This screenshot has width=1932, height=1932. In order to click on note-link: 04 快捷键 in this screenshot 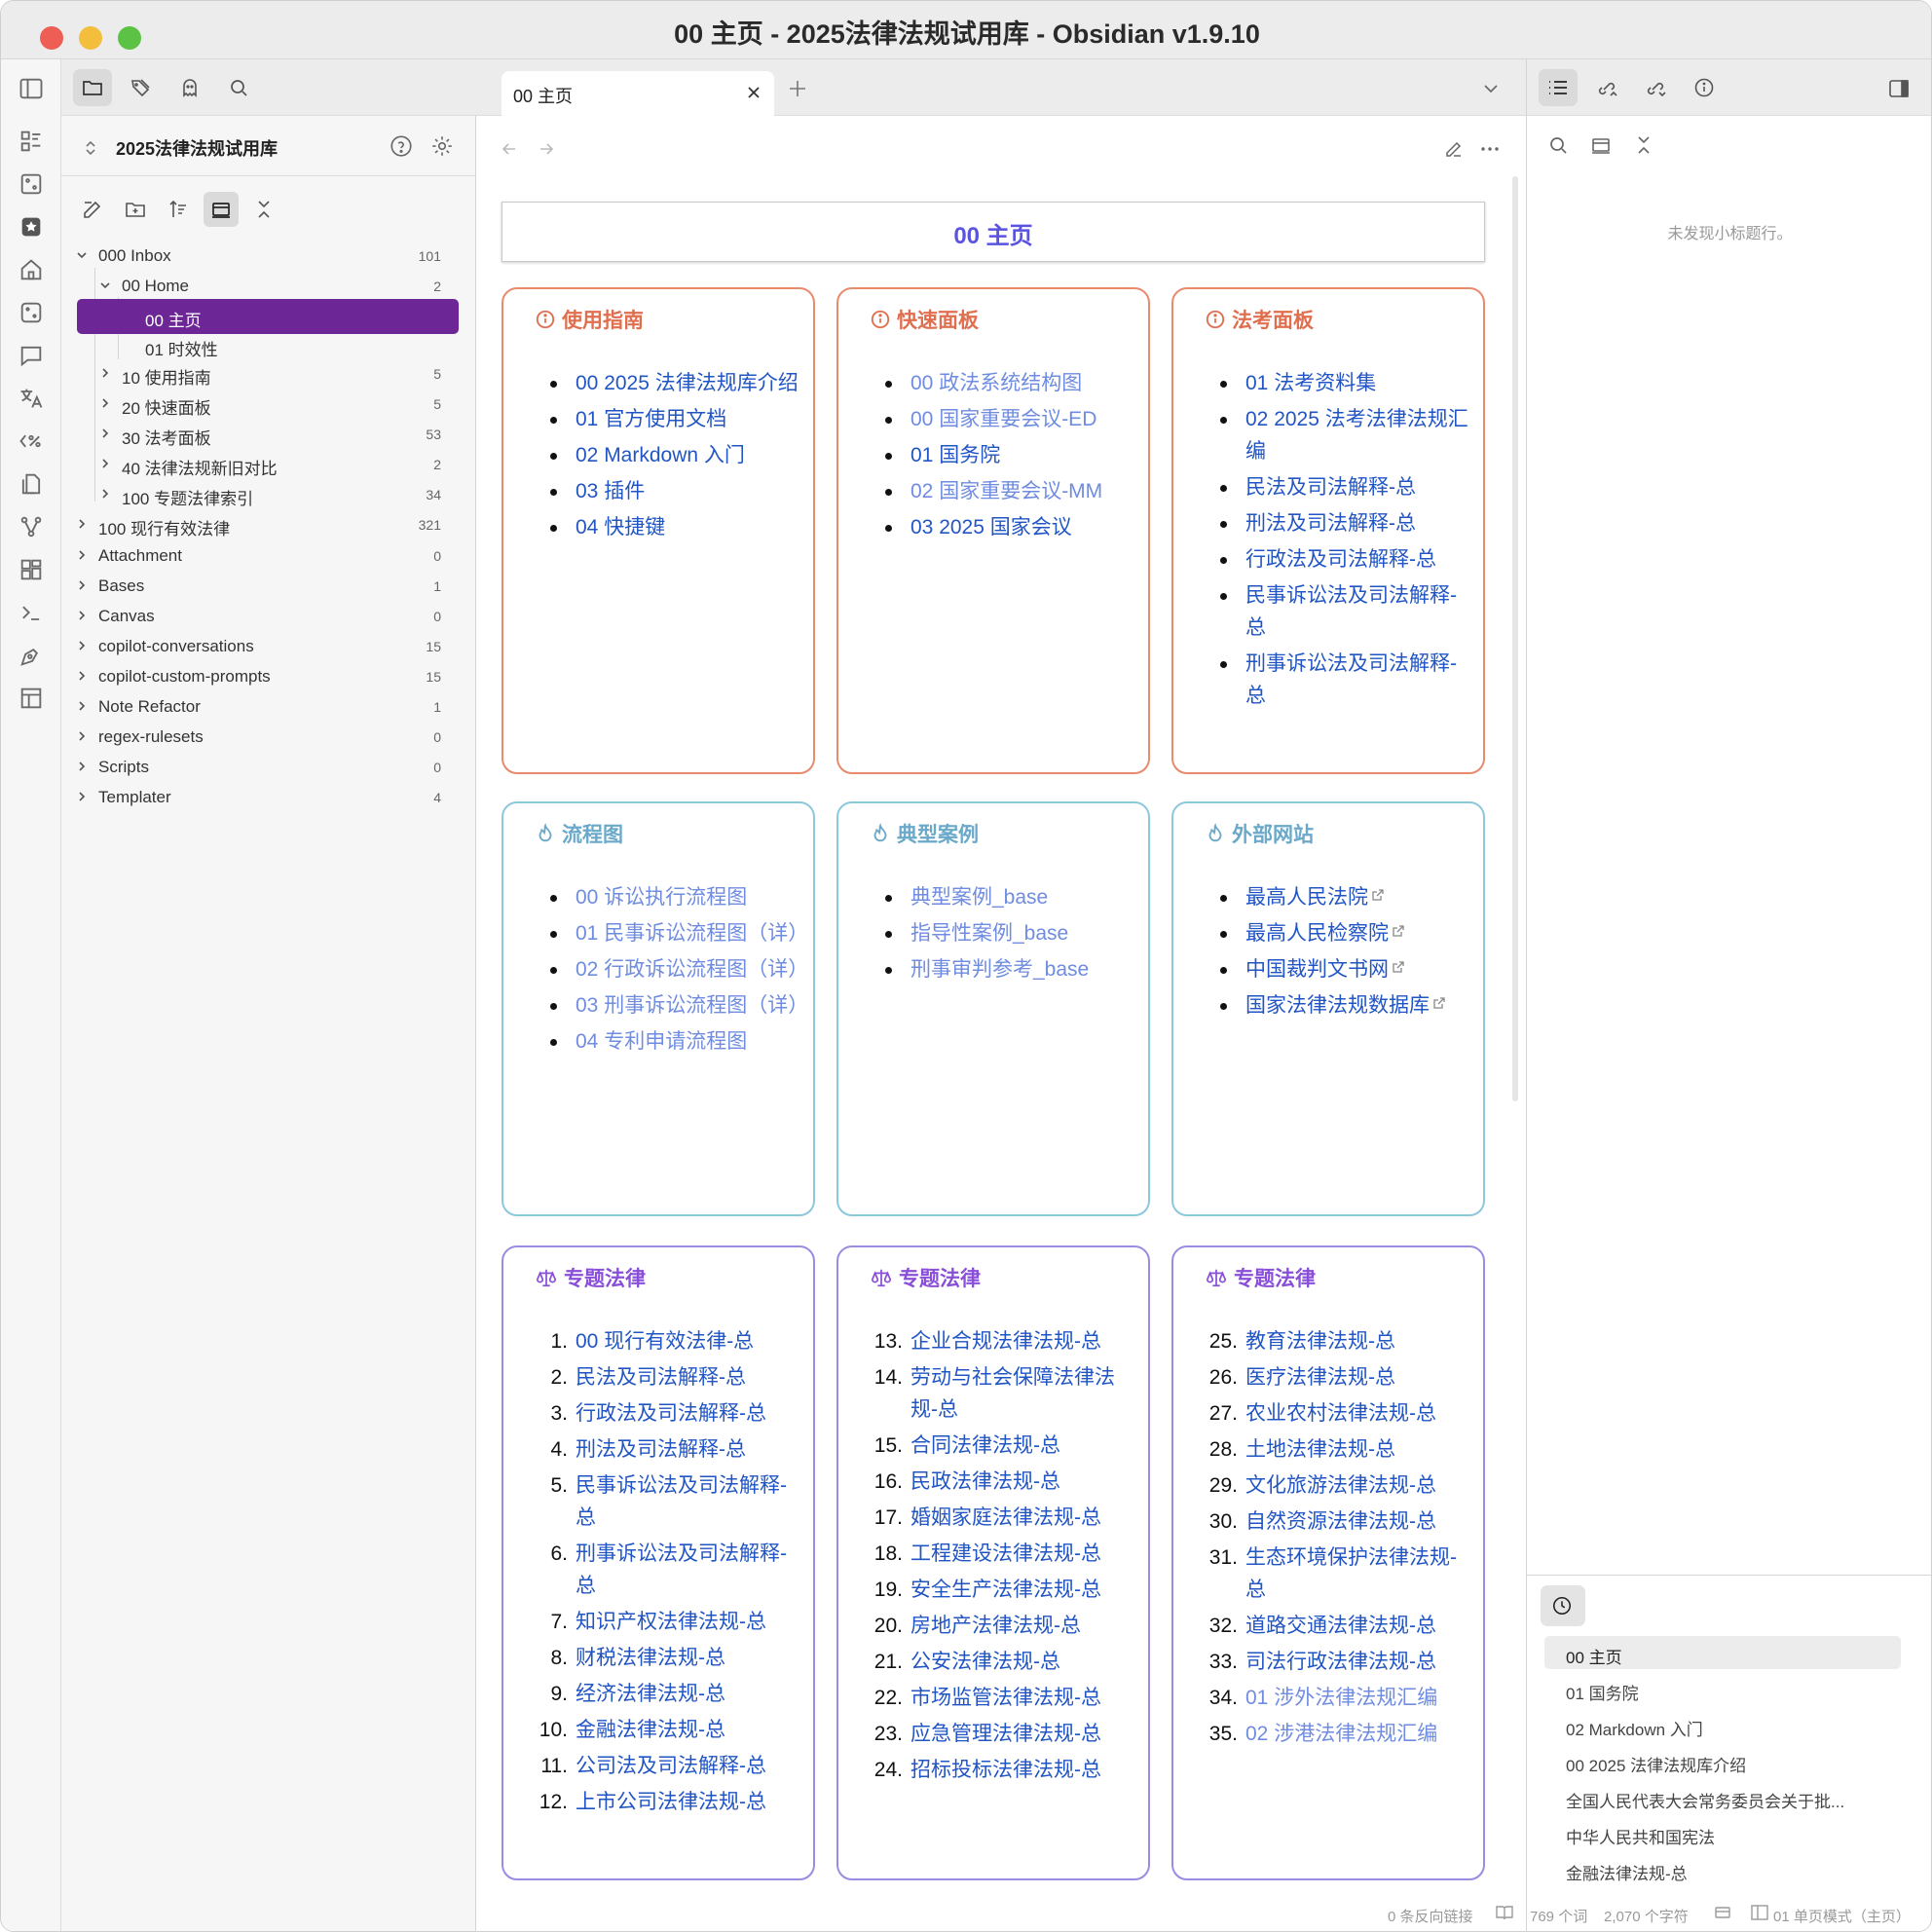, I will do `click(620, 528)`.